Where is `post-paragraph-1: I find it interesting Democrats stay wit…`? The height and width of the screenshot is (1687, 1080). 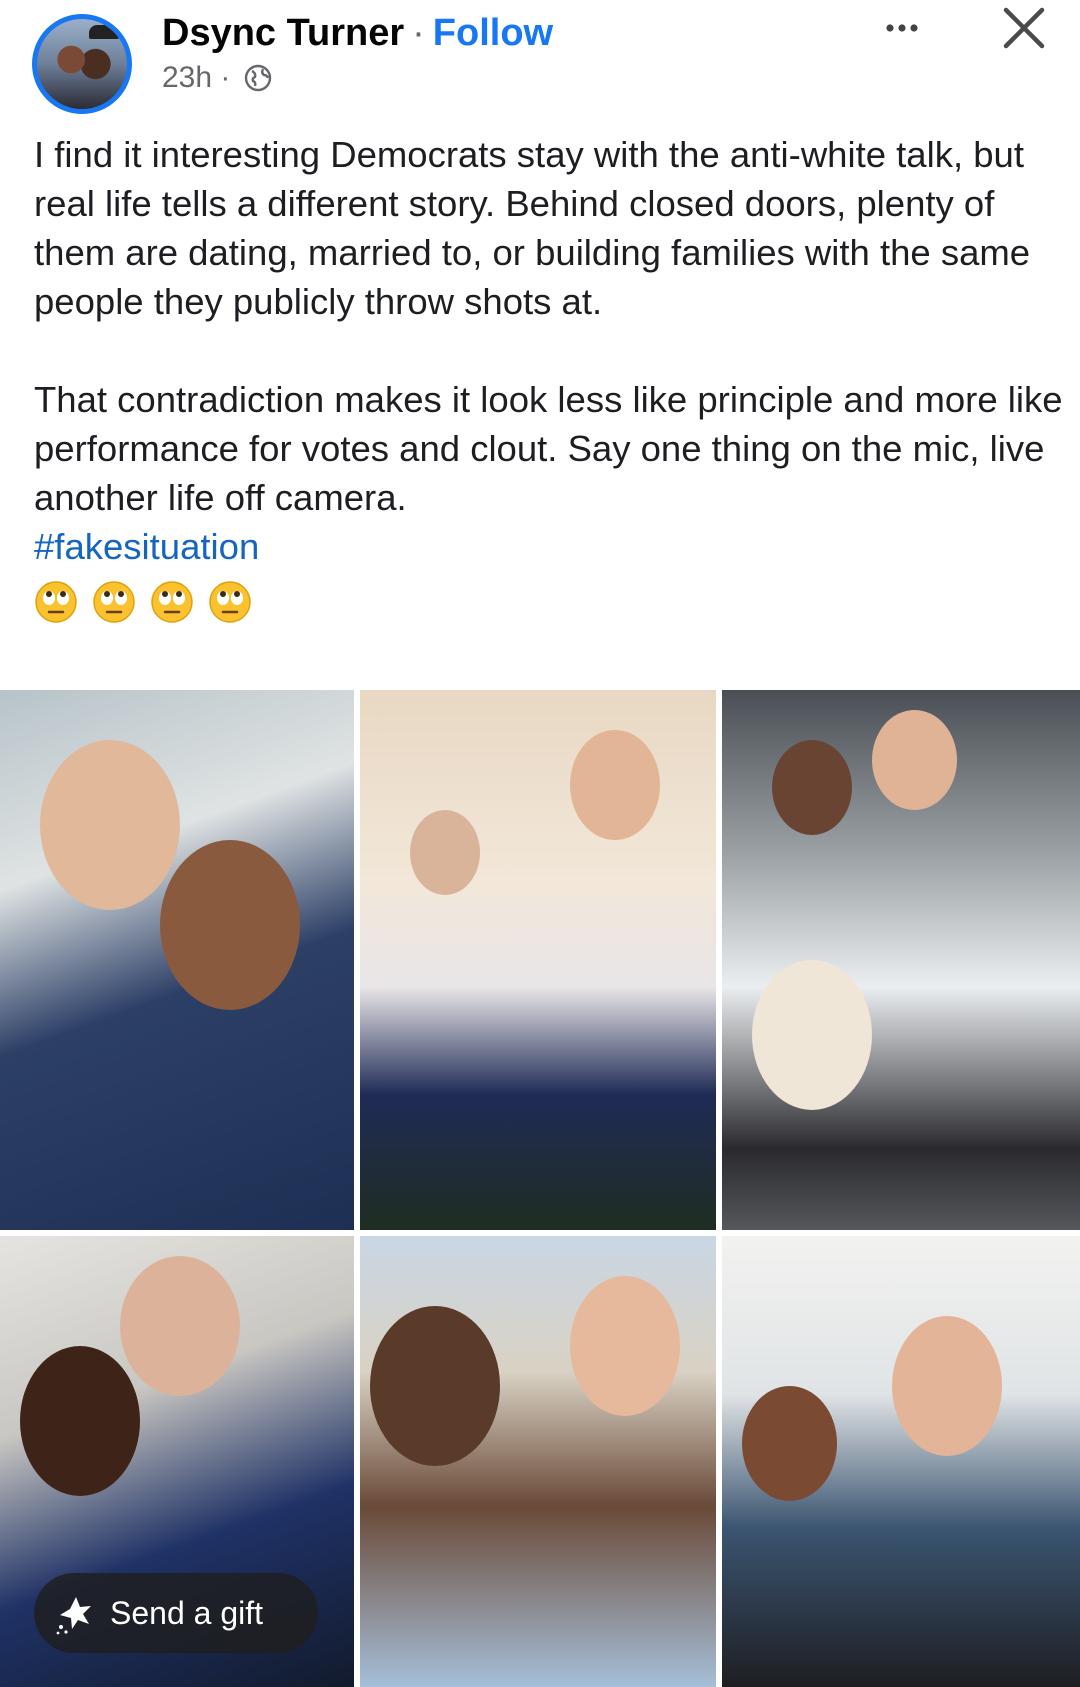 post-paragraph-1: I find it interesting Democrats stay wit… is located at coordinates (532, 228).